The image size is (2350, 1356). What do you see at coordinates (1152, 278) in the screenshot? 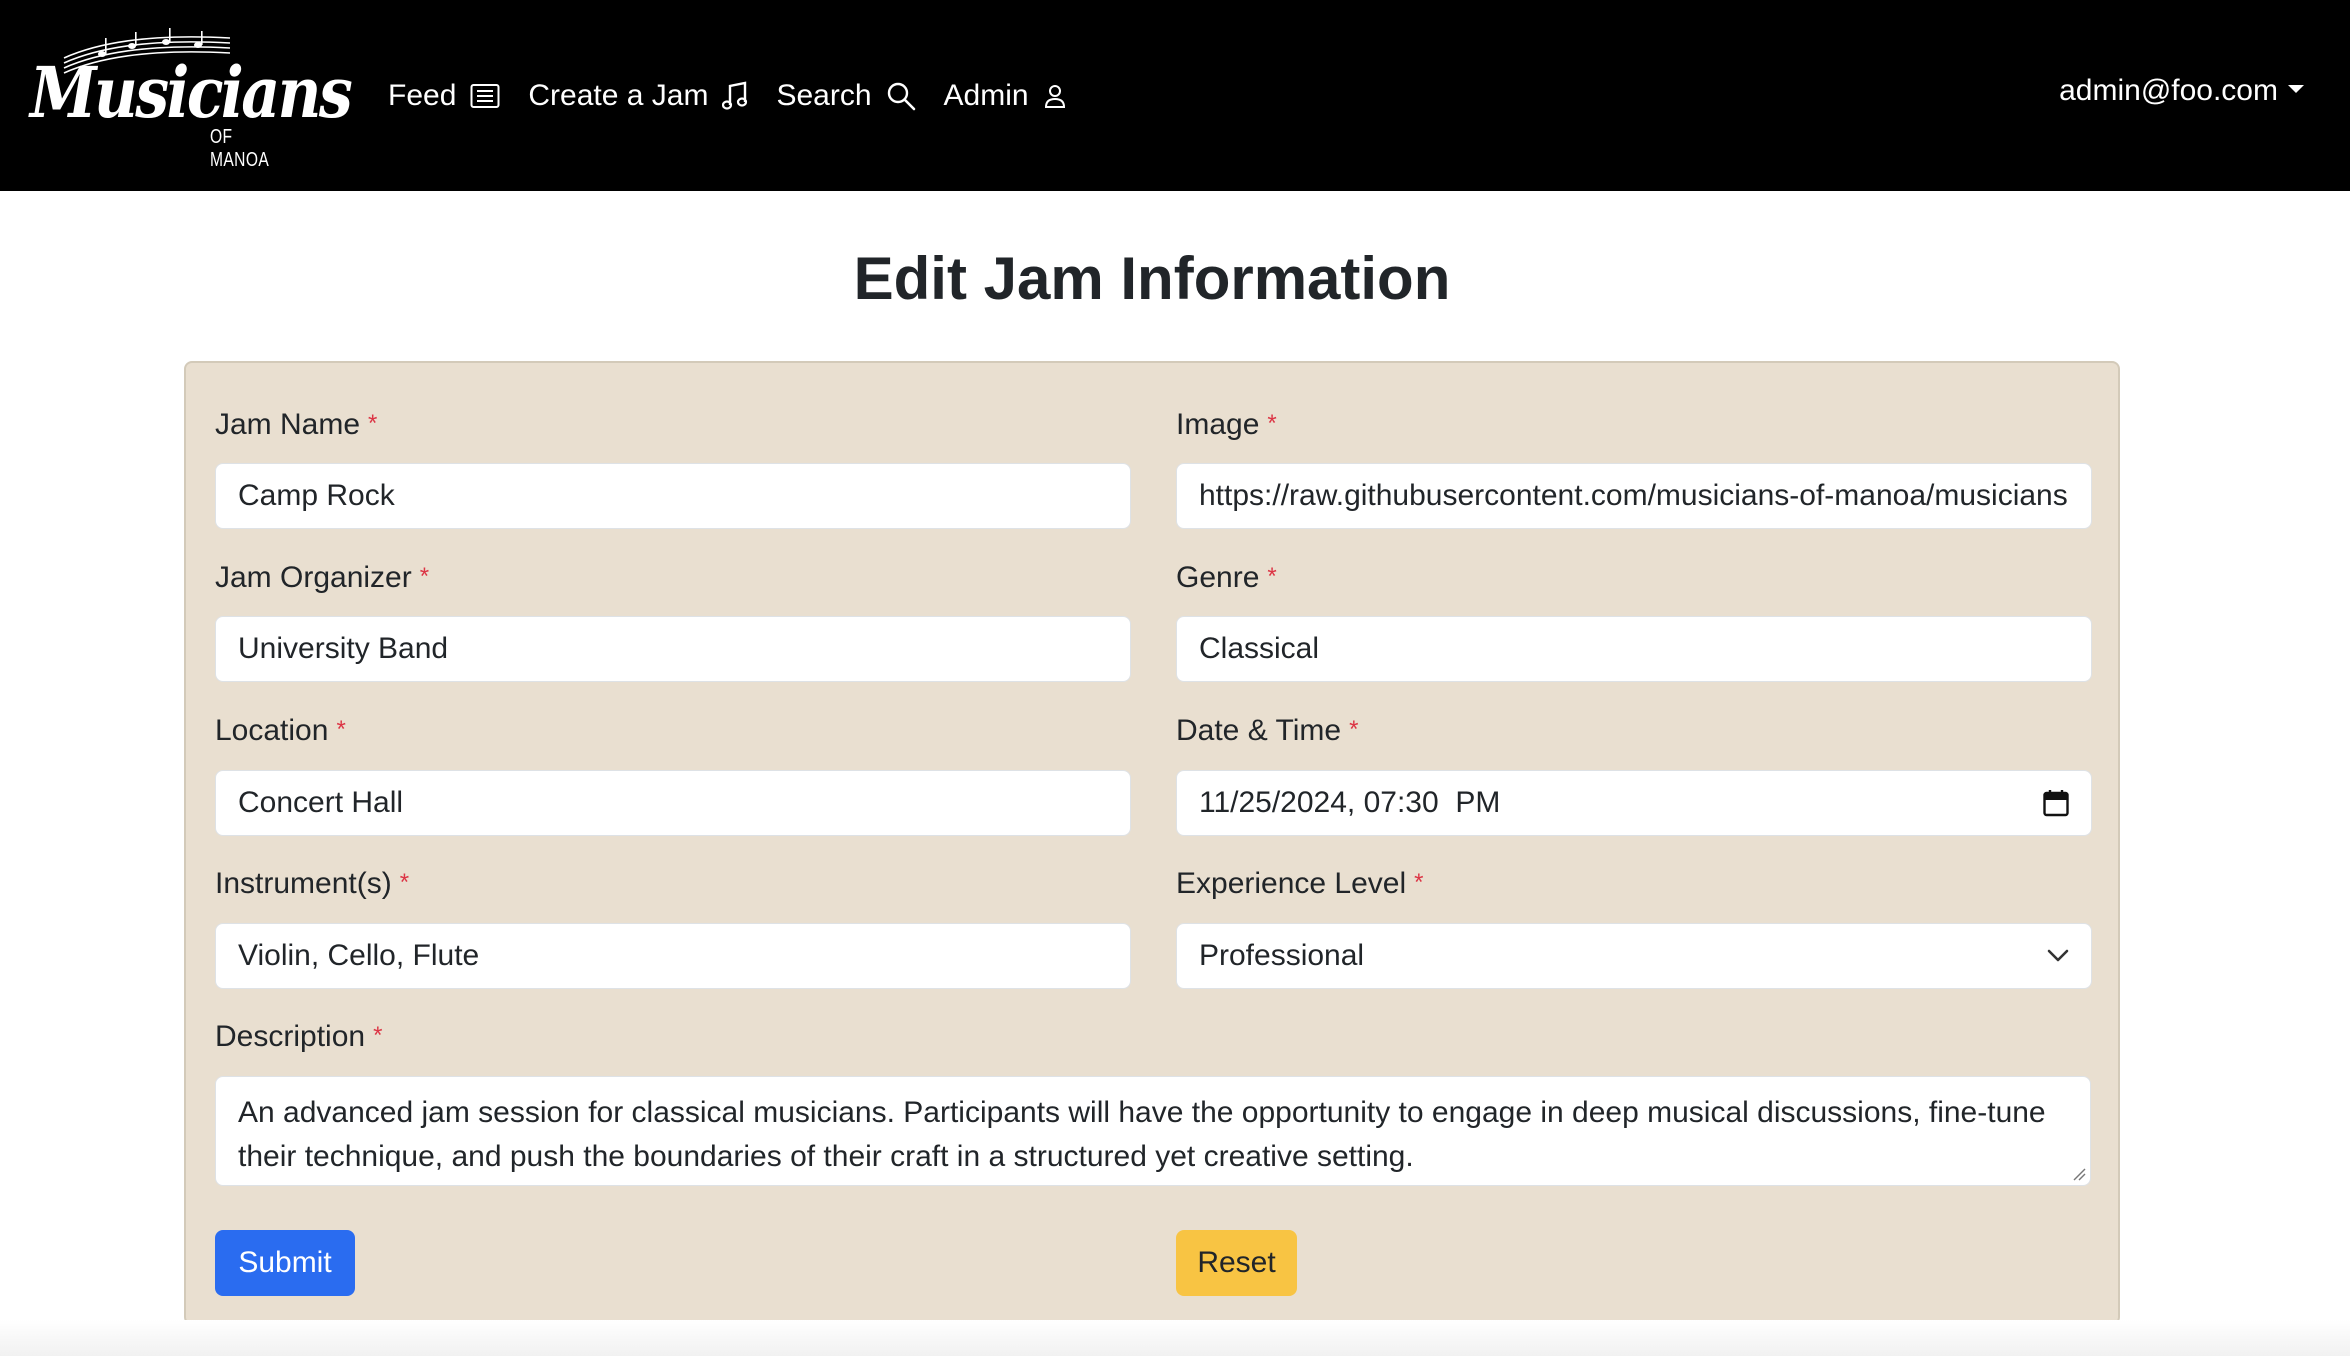
I see `page-title: Edit Jam Information` at bounding box center [1152, 278].